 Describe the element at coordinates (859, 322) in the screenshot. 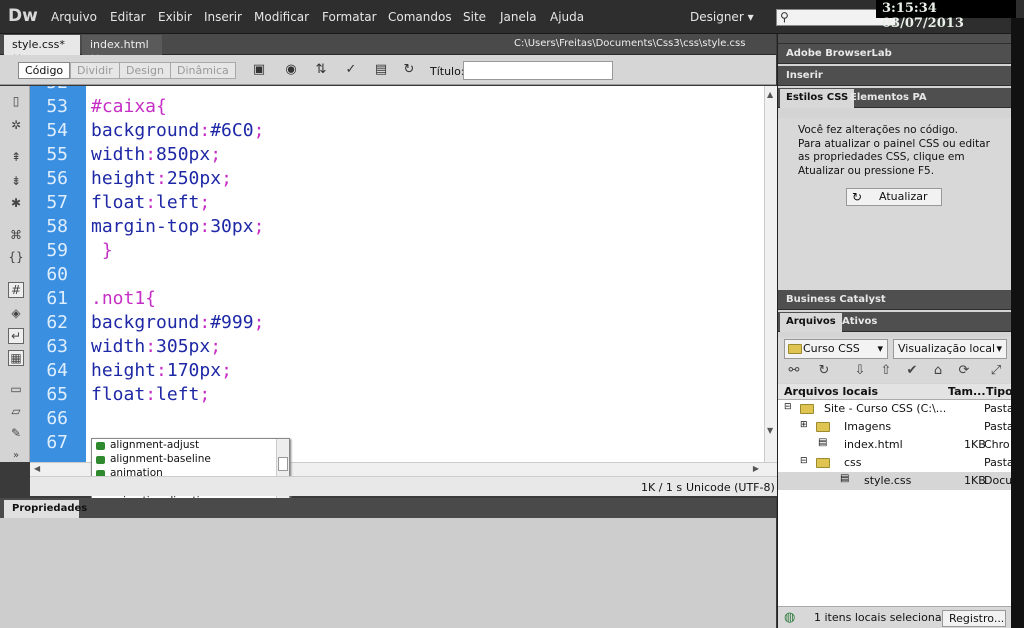

I see `tab-ativos: Ativos` at that location.